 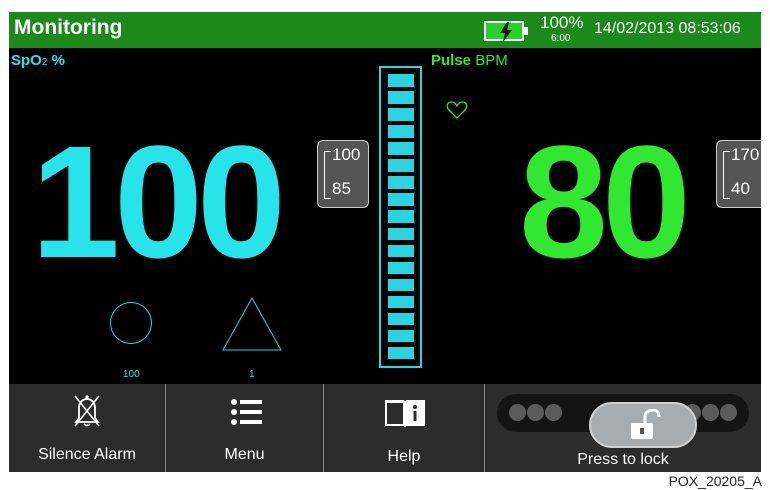 What do you see at coordinates (562, 22) in the screenshot?
I see `battery-percent: 100%` at bounding box center [562, 22].